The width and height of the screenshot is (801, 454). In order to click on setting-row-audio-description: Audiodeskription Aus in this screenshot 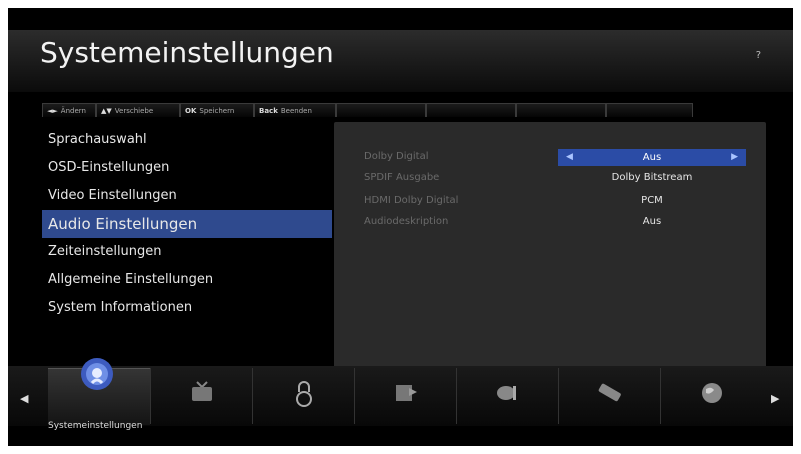, I will do `click(550, 223)`.